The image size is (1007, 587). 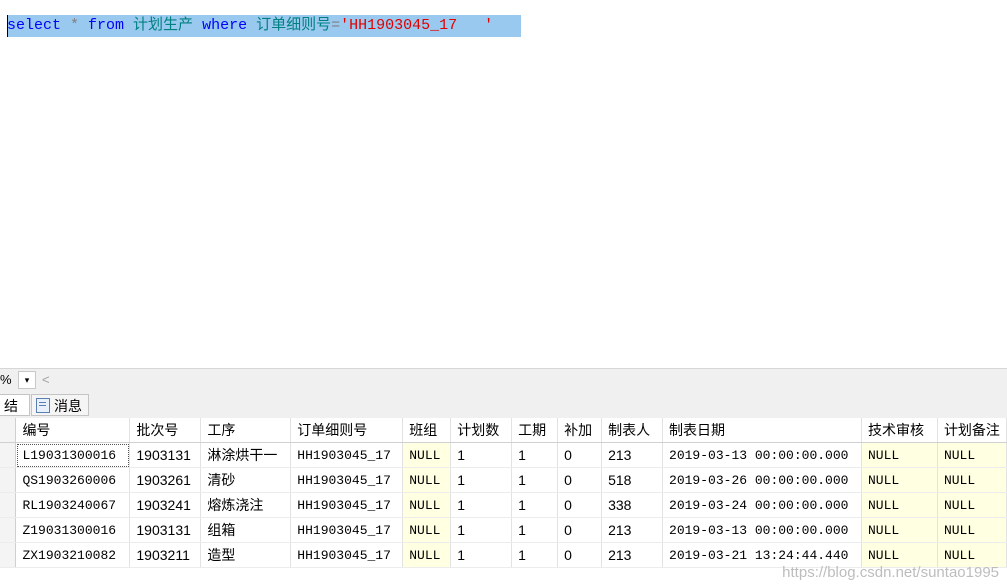 I want to click on column-header: 订单细则号, so click(x=347, y=430).